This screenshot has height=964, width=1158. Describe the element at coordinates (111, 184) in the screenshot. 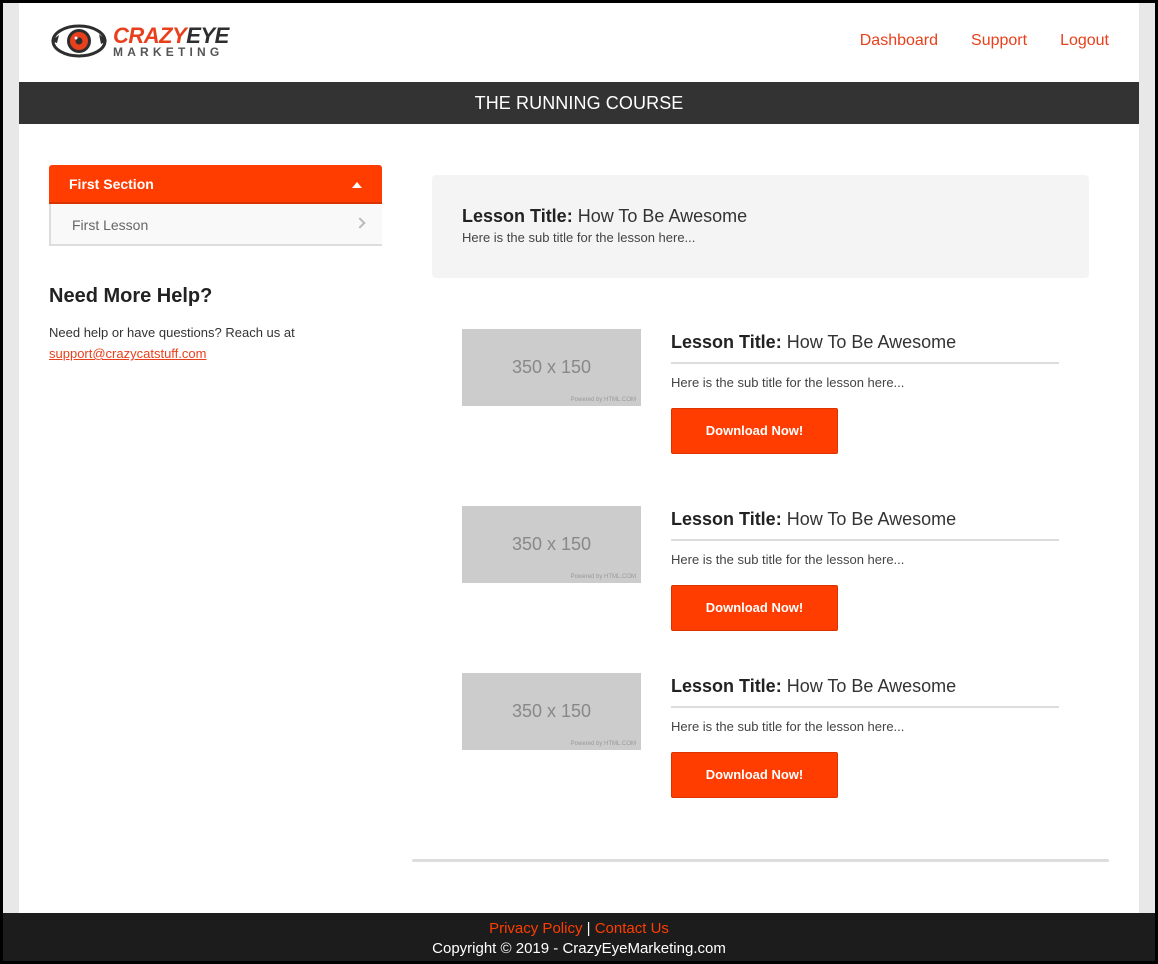

I see `section-label: First Section` at that location.